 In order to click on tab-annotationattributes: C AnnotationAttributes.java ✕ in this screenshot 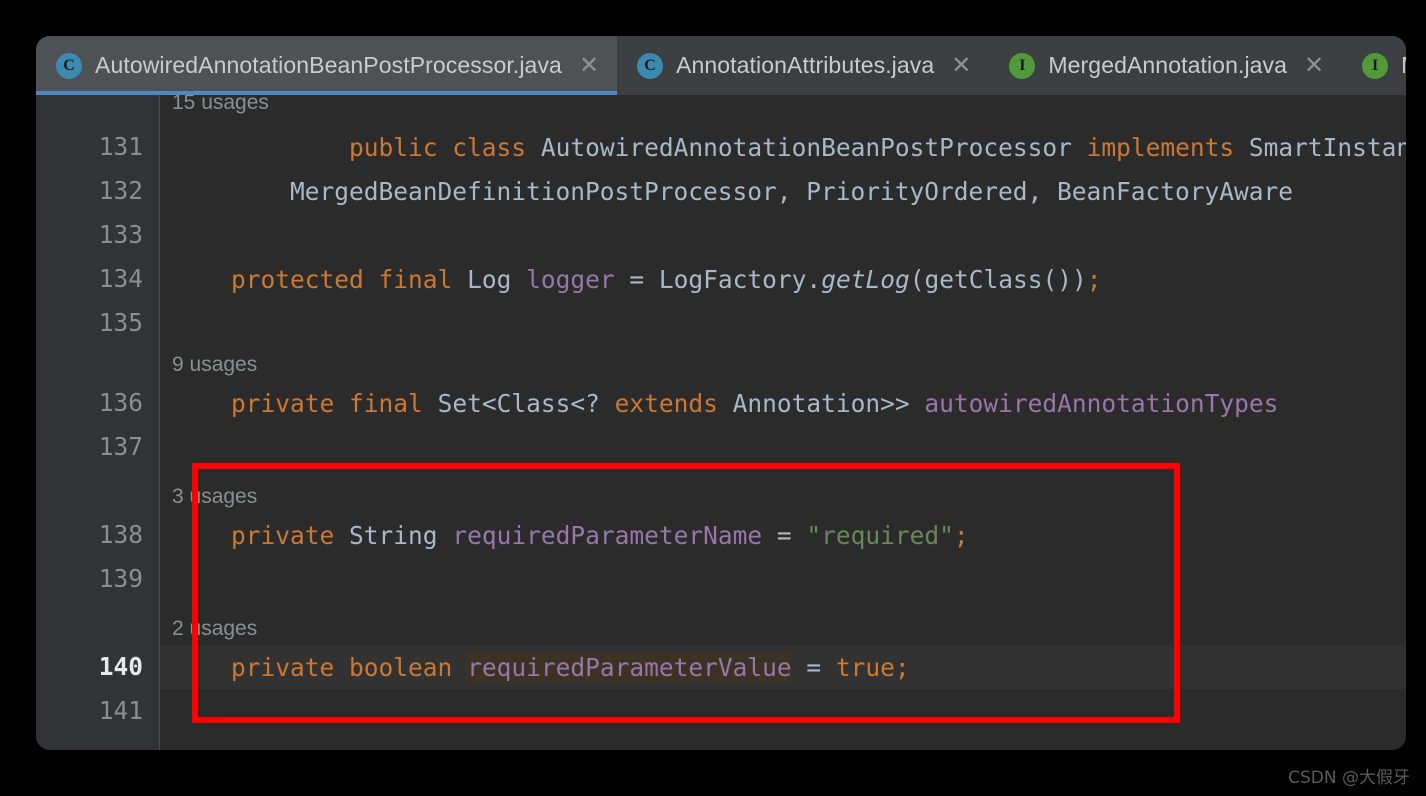, I will do `click(803, 65)`.